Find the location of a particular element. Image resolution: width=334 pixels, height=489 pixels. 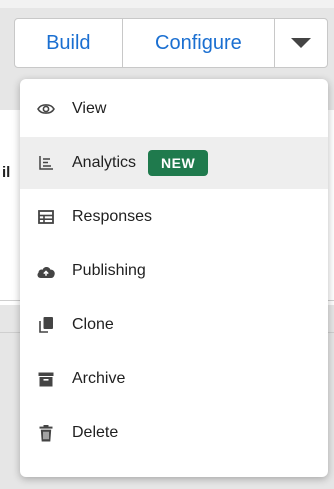

table-icon is located at coordinates (46, 217).